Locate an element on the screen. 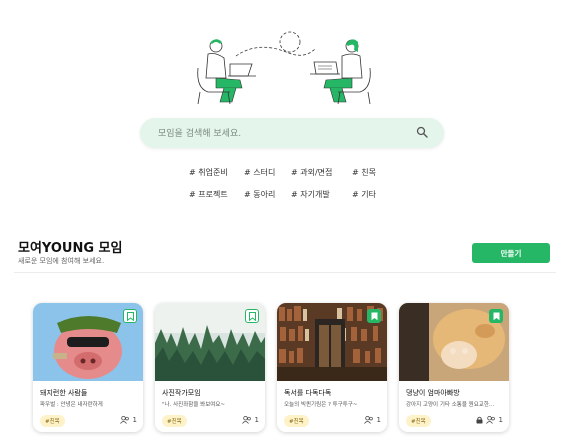  card-title: 댕냥이 엄마아빠방 is located at coordinates (433, 393).